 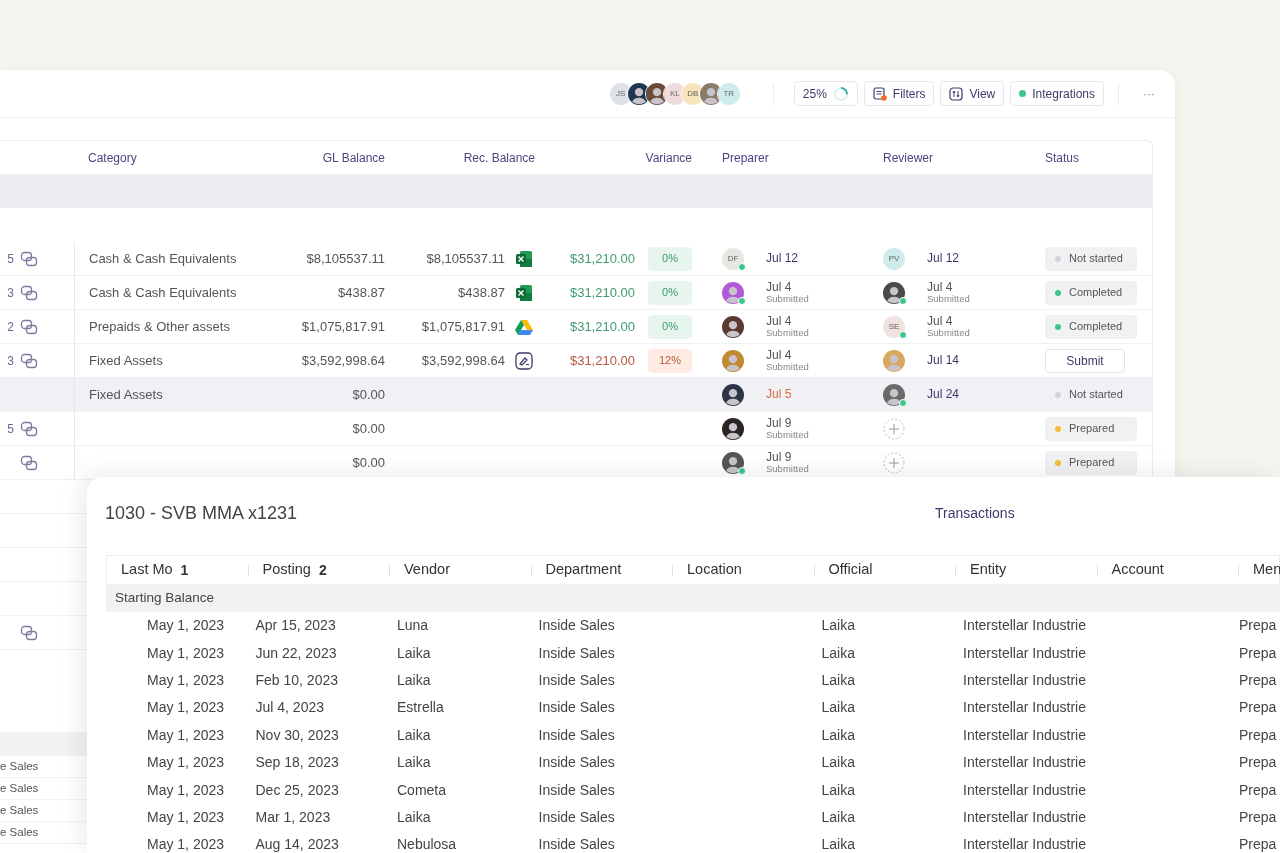 What do you see at coordinates (943, 258) in the screenshot?
I see `due-date: Jul 12` at bounding box center [943, 258].